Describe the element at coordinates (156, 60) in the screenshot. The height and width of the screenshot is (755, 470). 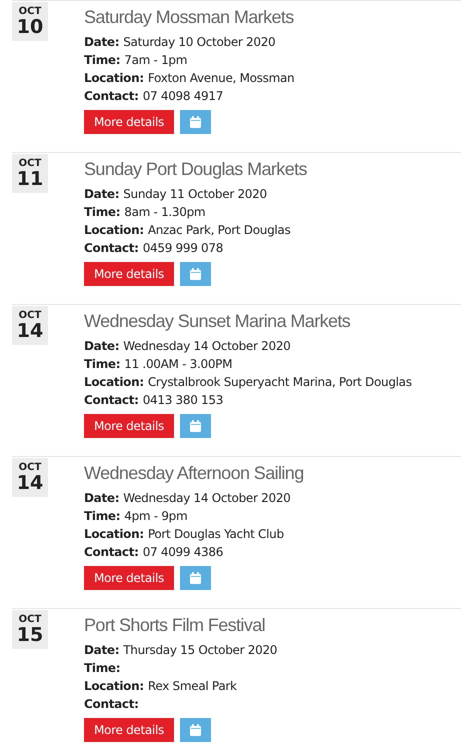
I see `field-value: 7am - 1pm` at that location.